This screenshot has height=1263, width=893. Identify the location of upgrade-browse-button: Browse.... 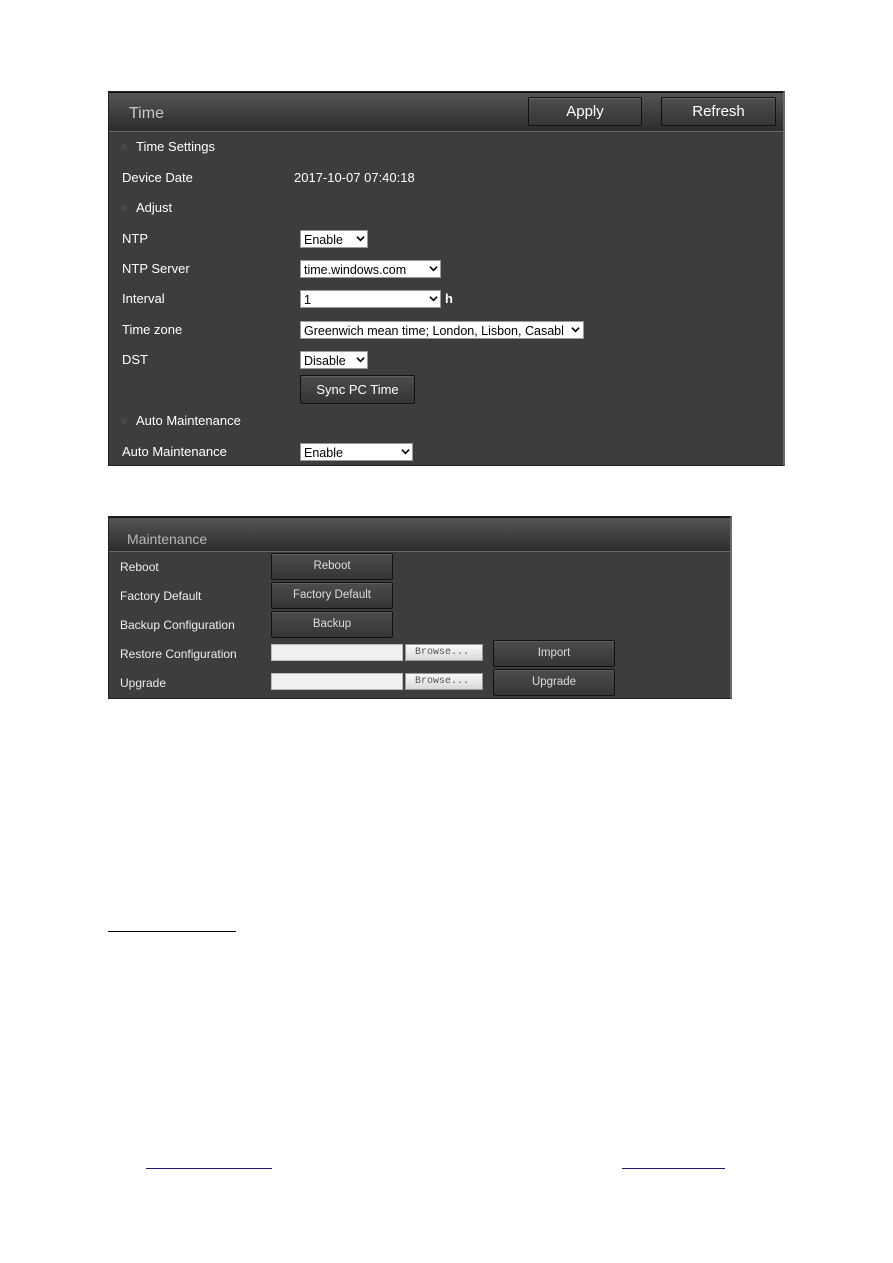
(444, 681).